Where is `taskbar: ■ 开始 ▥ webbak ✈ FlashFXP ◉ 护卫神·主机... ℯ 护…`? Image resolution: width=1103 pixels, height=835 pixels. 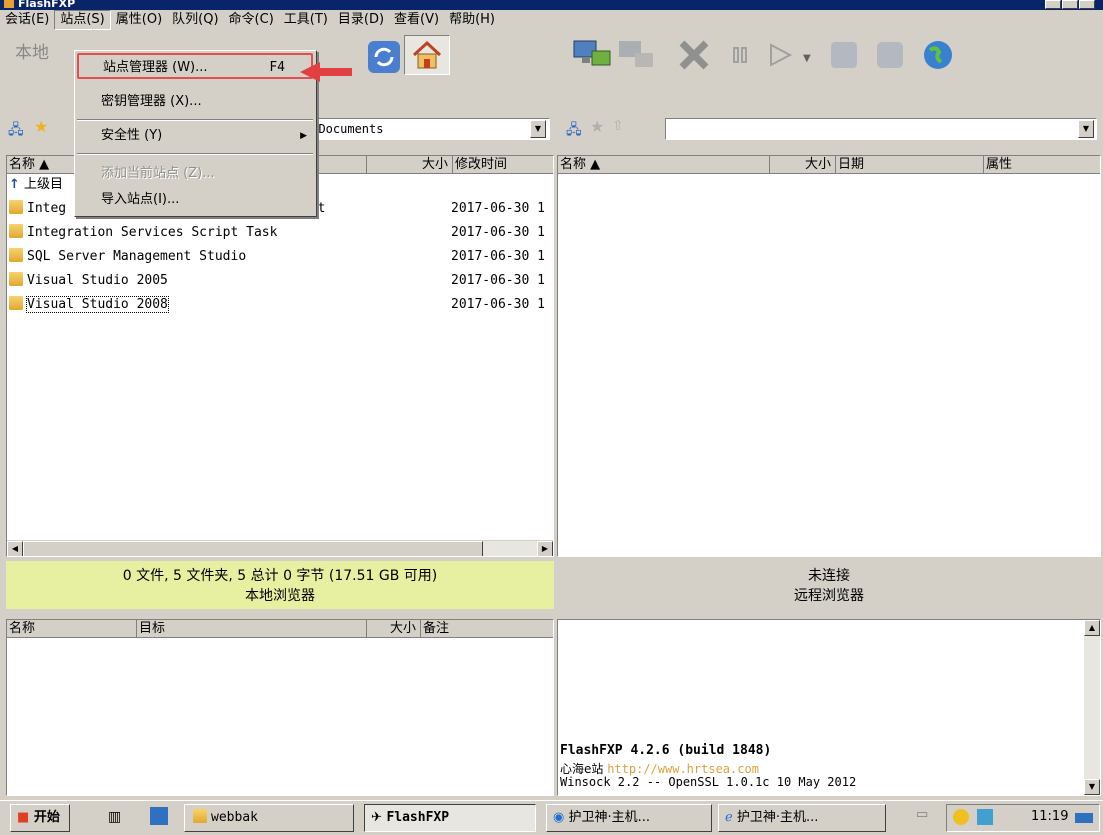 taskbar: ■ 开始 ▥ webbak ✈ FlashFXP ◉ 护卫神·主机... ℯ 护… is located at coordinates (551, 817).